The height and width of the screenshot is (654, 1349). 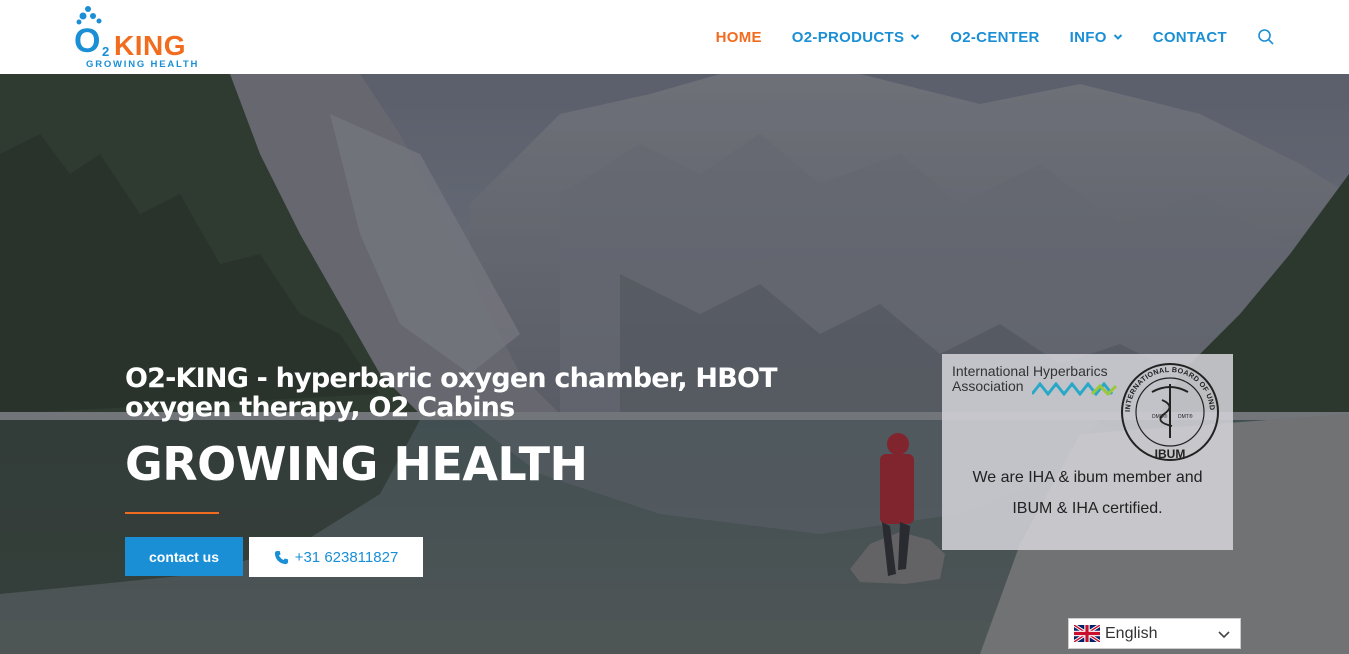 What do you see at coordinates (184, 556) in the screenshot?
I see `contact-us-button: contact us` at bounding box center [184, 556].